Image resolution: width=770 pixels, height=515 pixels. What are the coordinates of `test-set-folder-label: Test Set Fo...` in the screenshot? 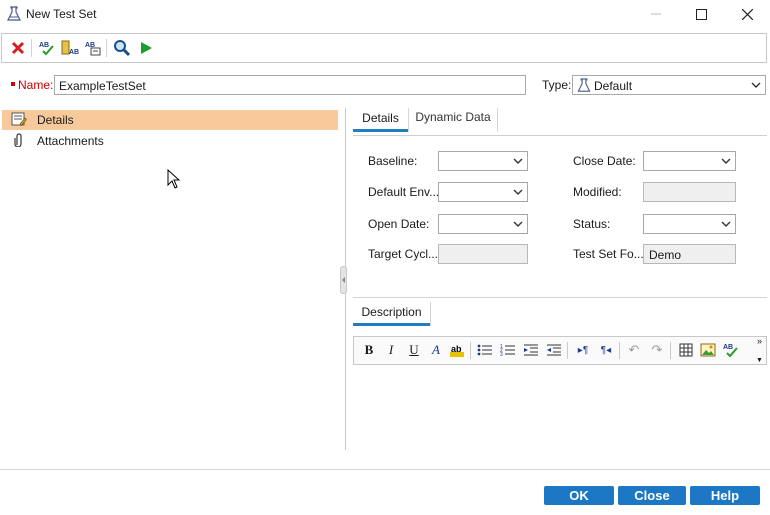 It's located at (608, 254).